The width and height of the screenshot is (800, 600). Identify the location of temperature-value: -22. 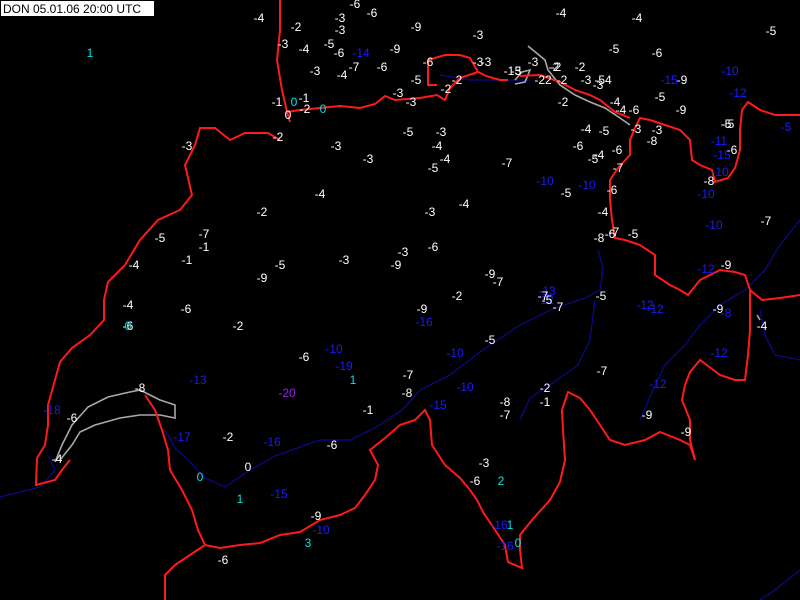
(543, 80).